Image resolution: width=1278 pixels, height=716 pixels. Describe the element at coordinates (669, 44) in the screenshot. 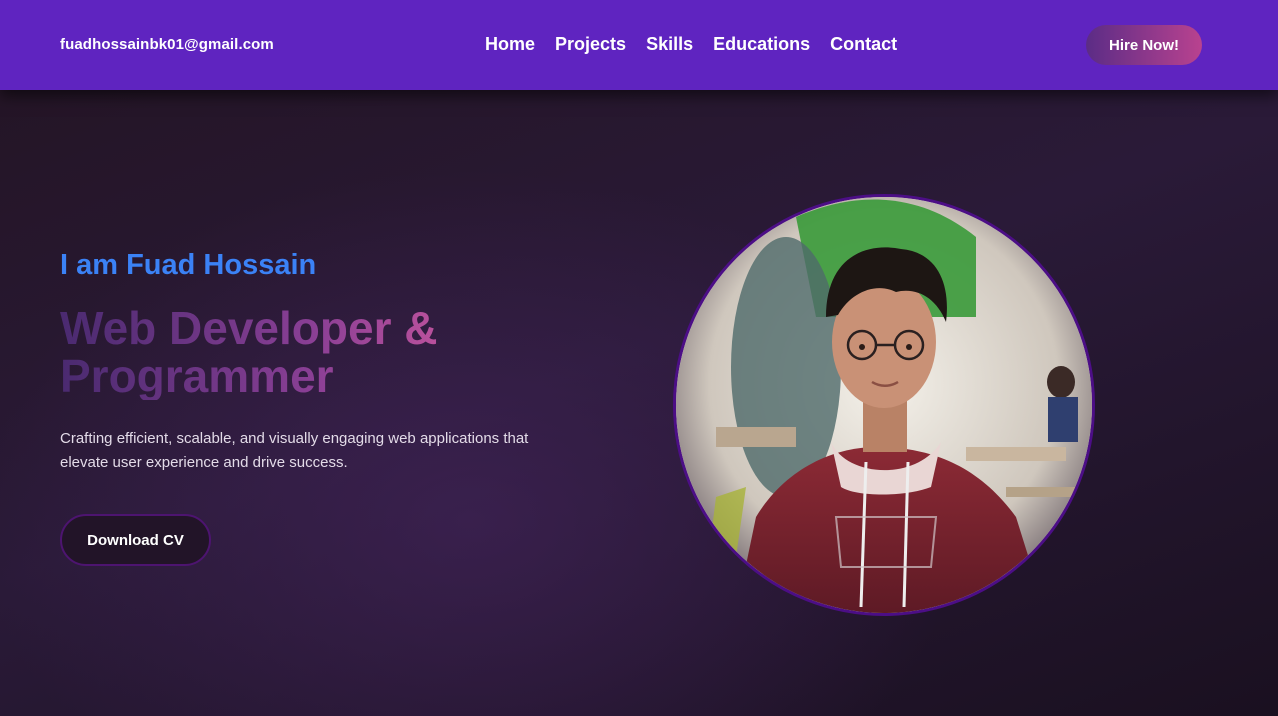

I see `nav-link-skills: Skills` at that location.